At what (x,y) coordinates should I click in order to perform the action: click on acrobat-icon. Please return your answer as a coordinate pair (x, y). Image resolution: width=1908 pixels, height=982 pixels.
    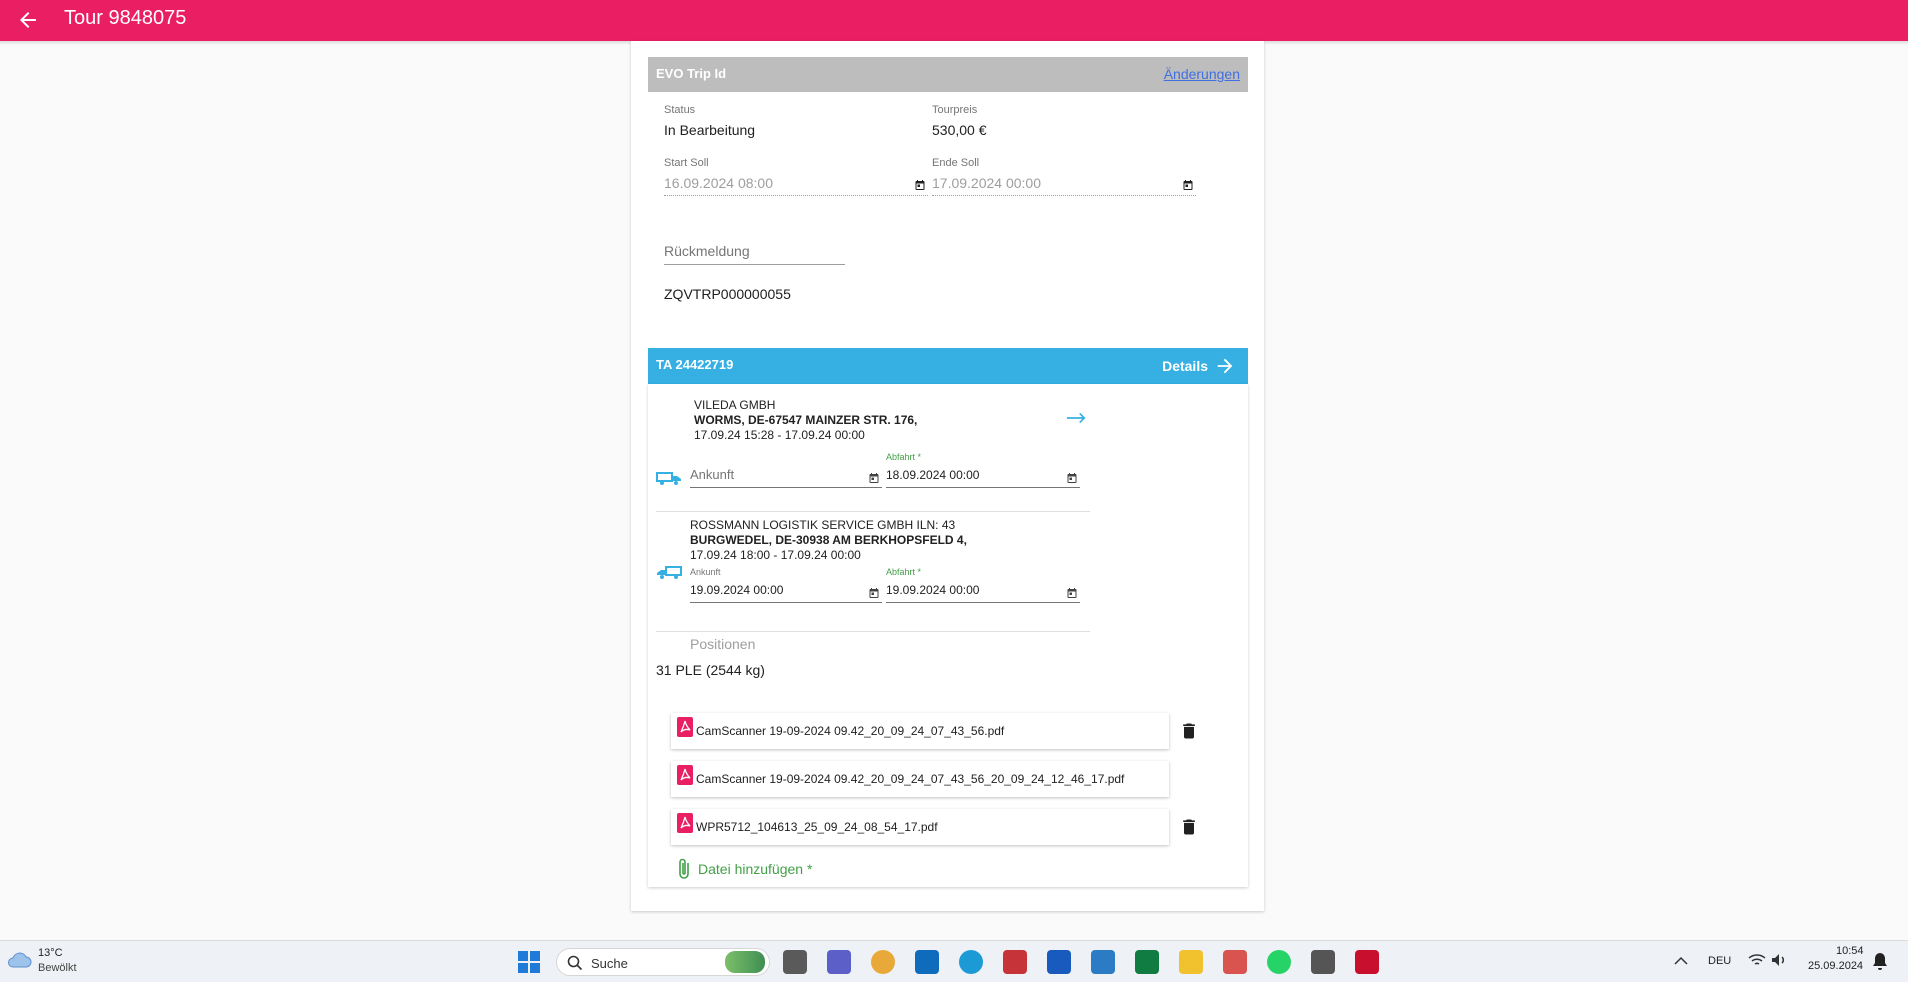
    Looking at the image, I should click on (1367, 962).